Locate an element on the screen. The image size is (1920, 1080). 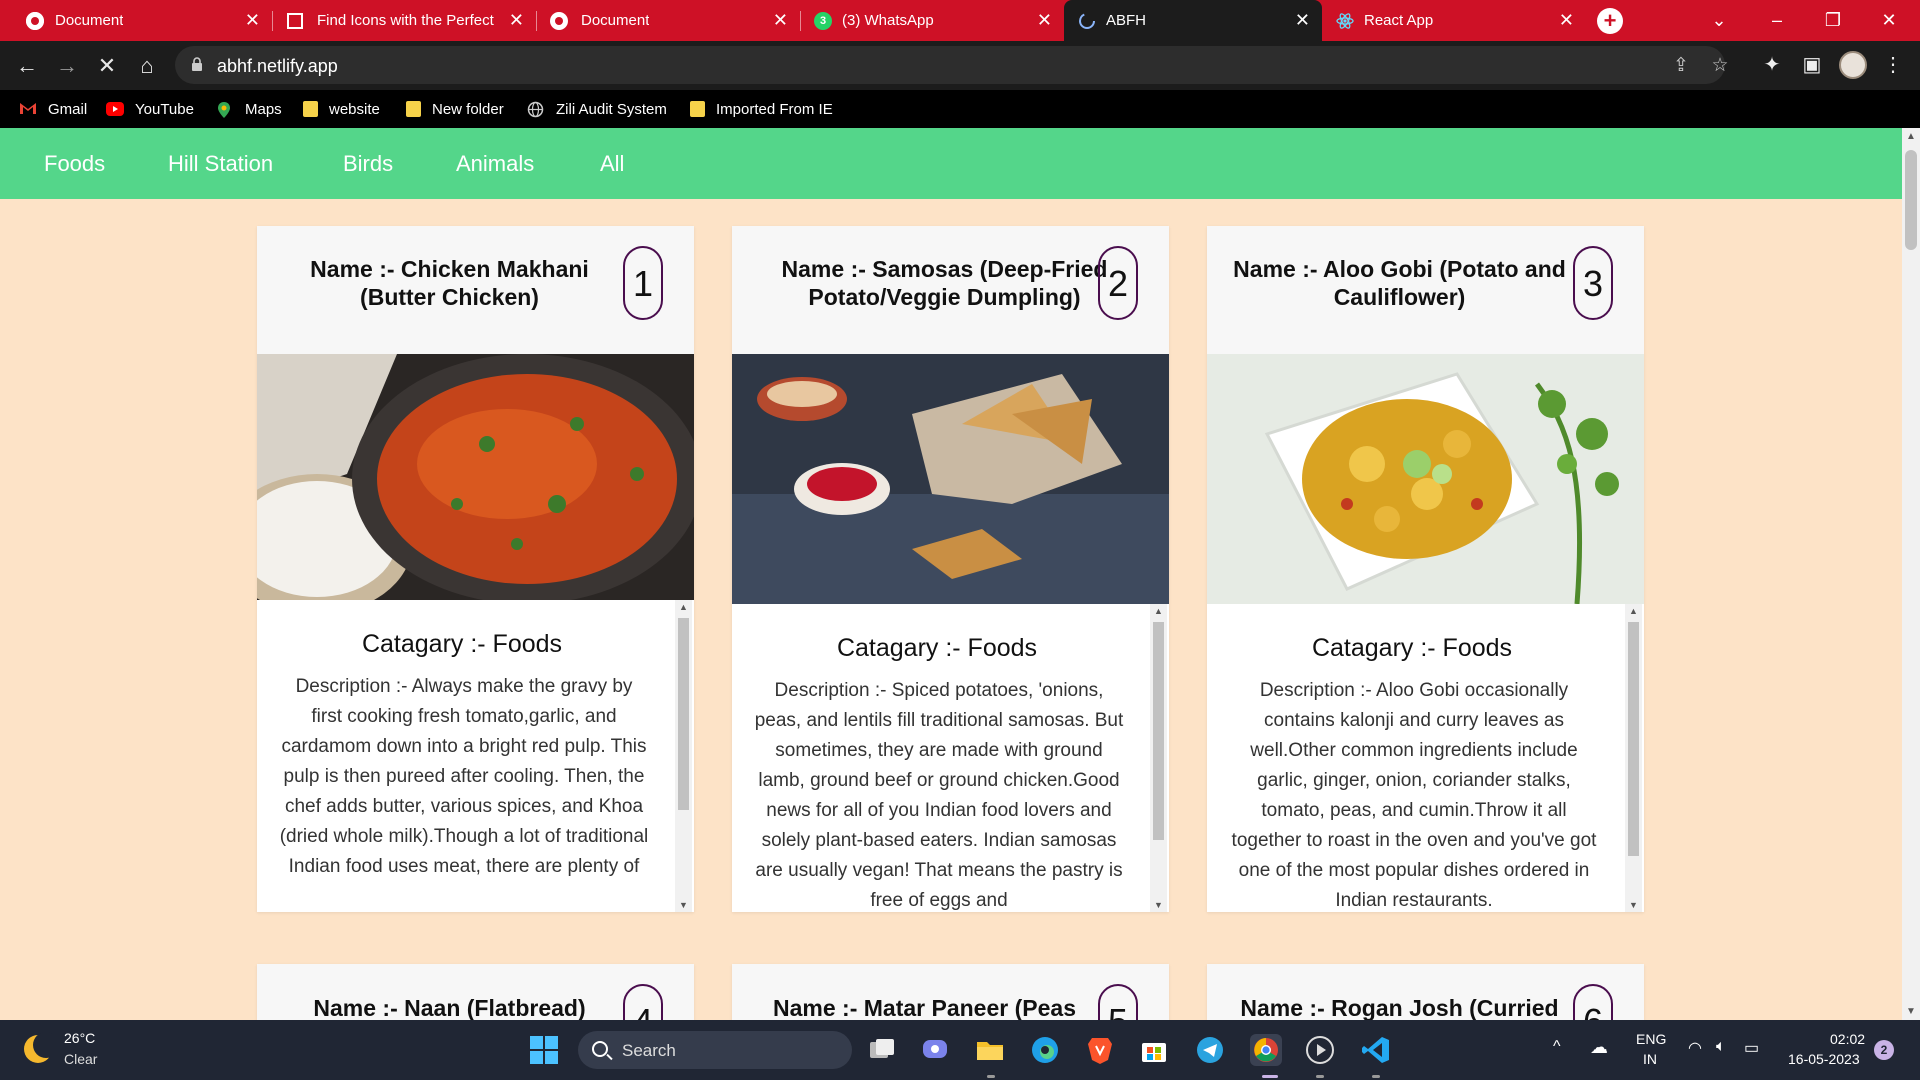
wifi-icon: ◠ is located at coordinates (1695, 1048).